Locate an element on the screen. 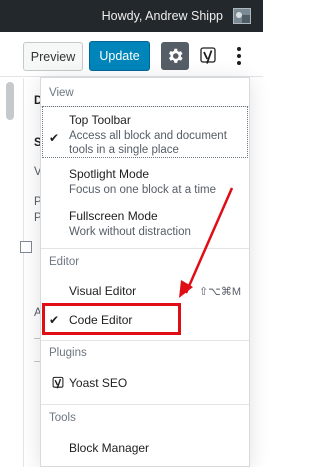 The height and width of the screenshot is (467, 320). gear-icon is located at coordinates (176, 55).